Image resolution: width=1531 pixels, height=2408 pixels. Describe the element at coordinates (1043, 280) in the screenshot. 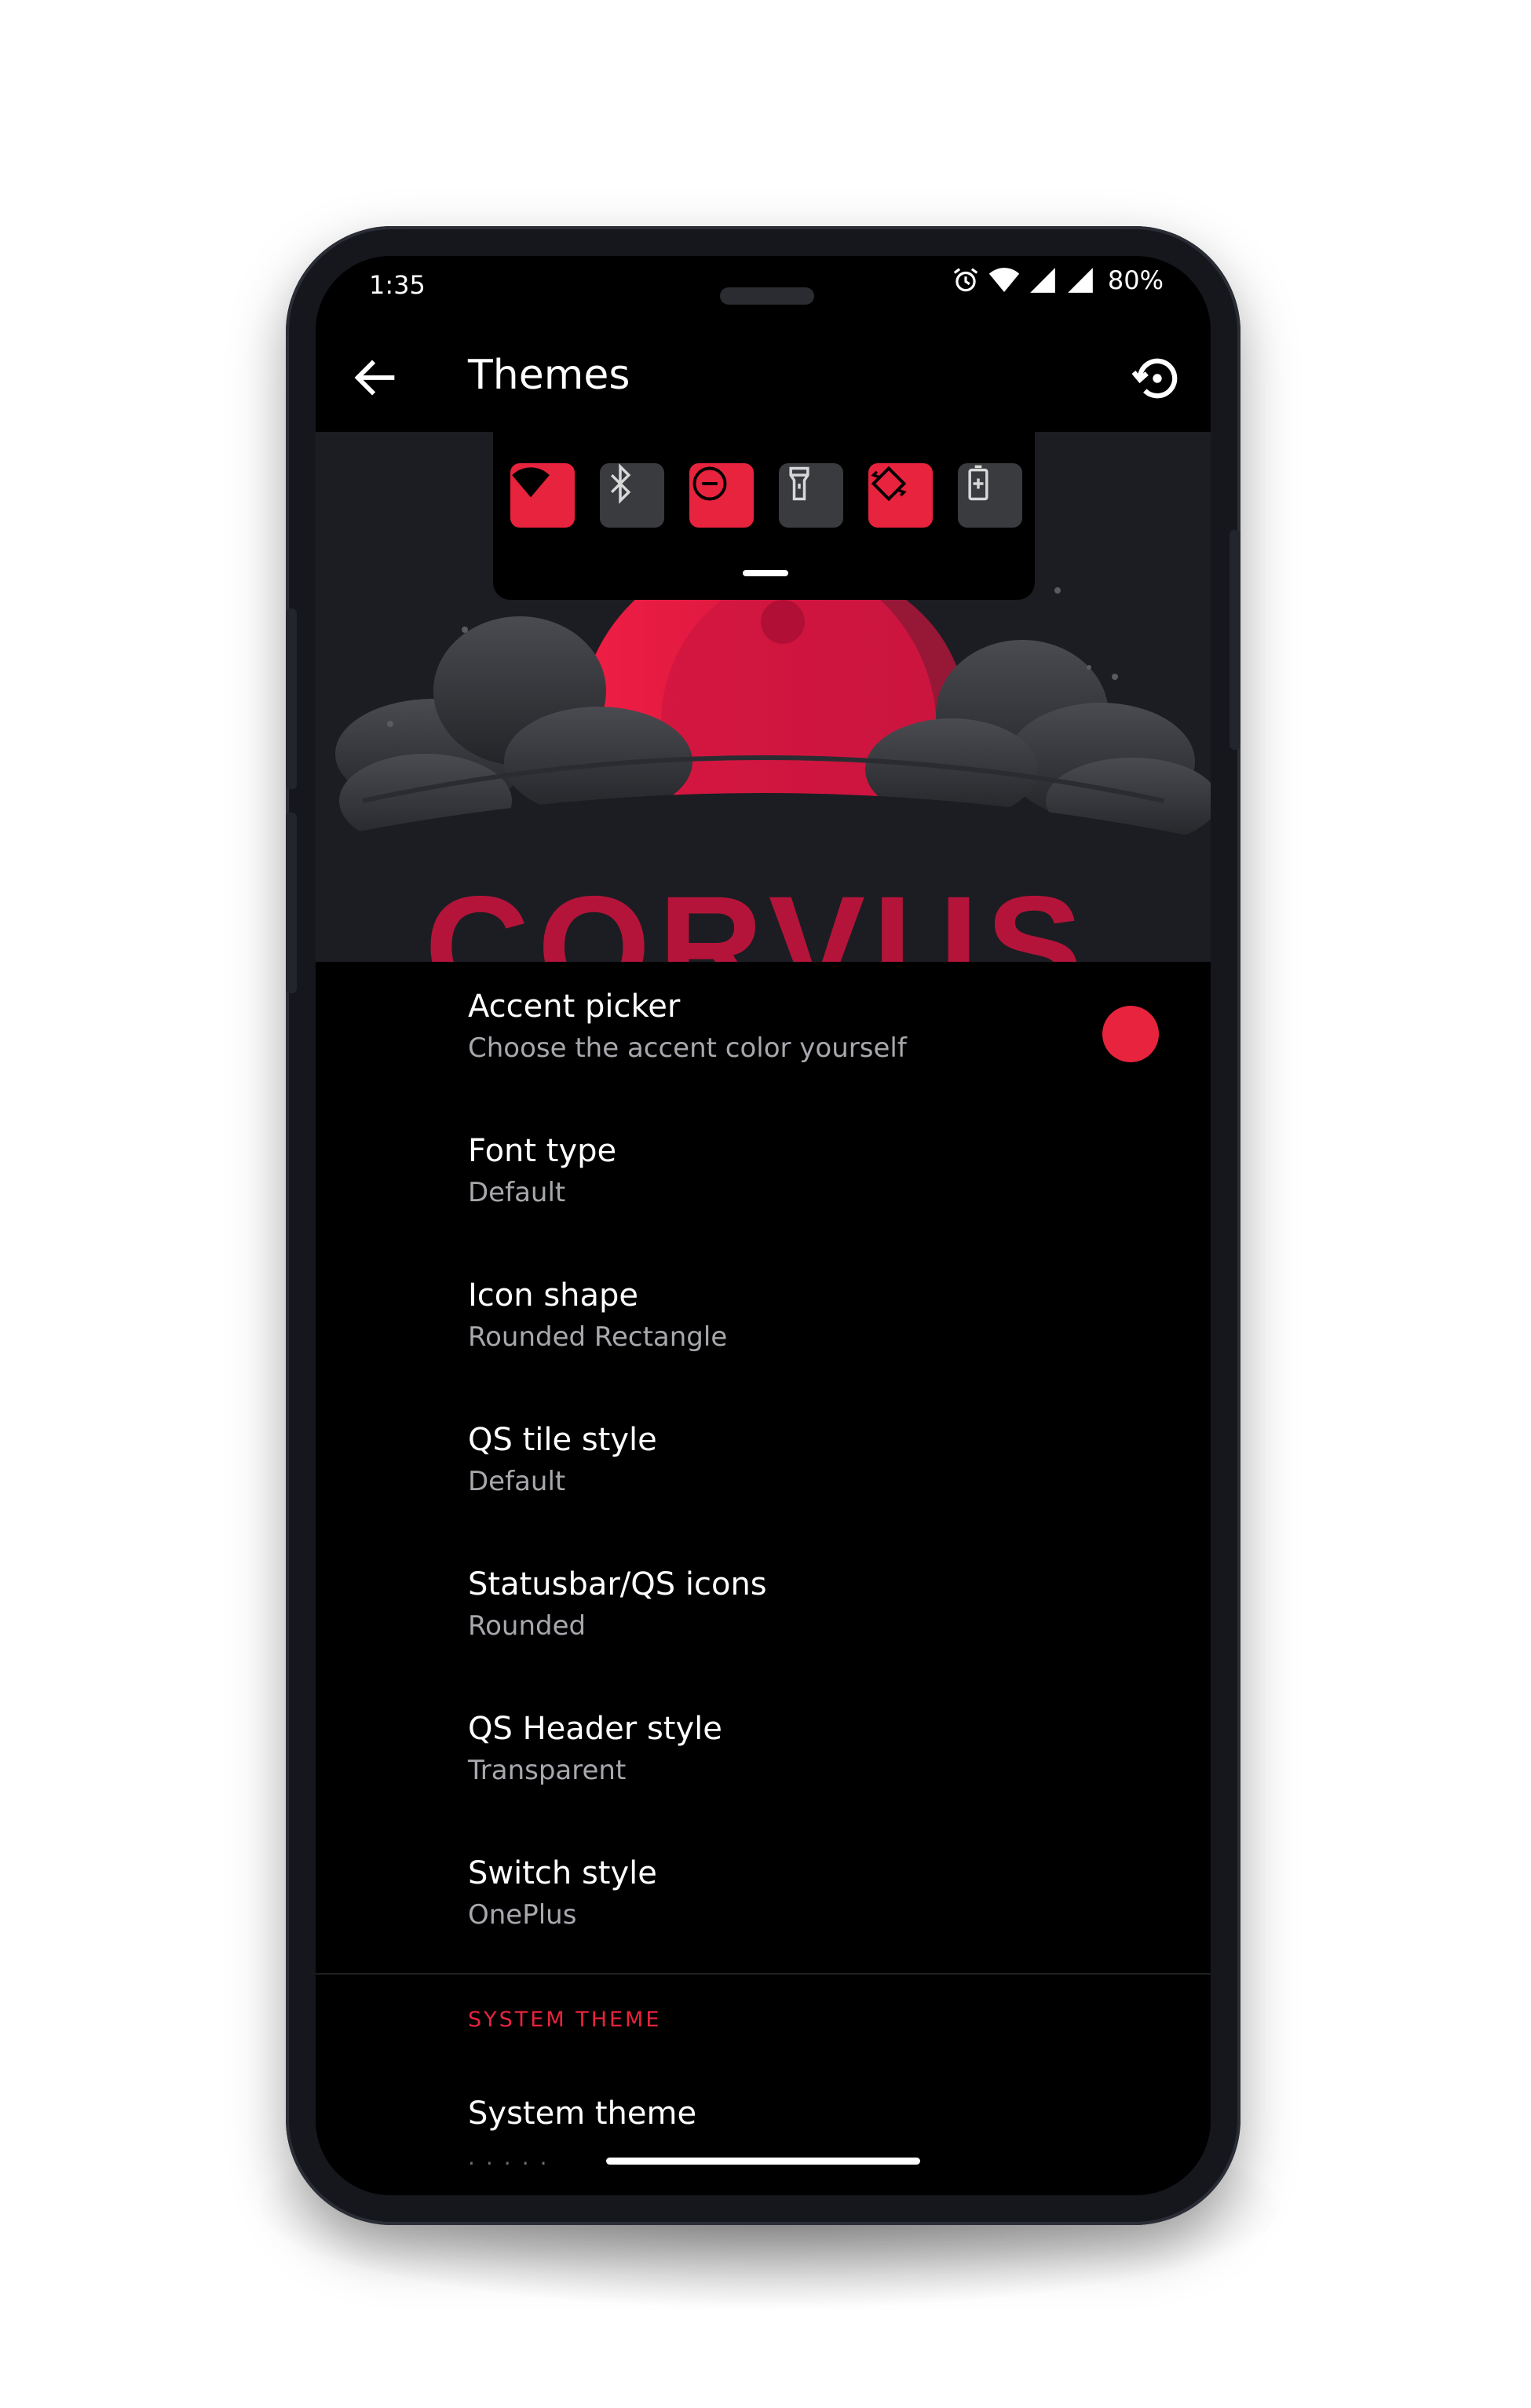

I see `signal-icon` at that location.